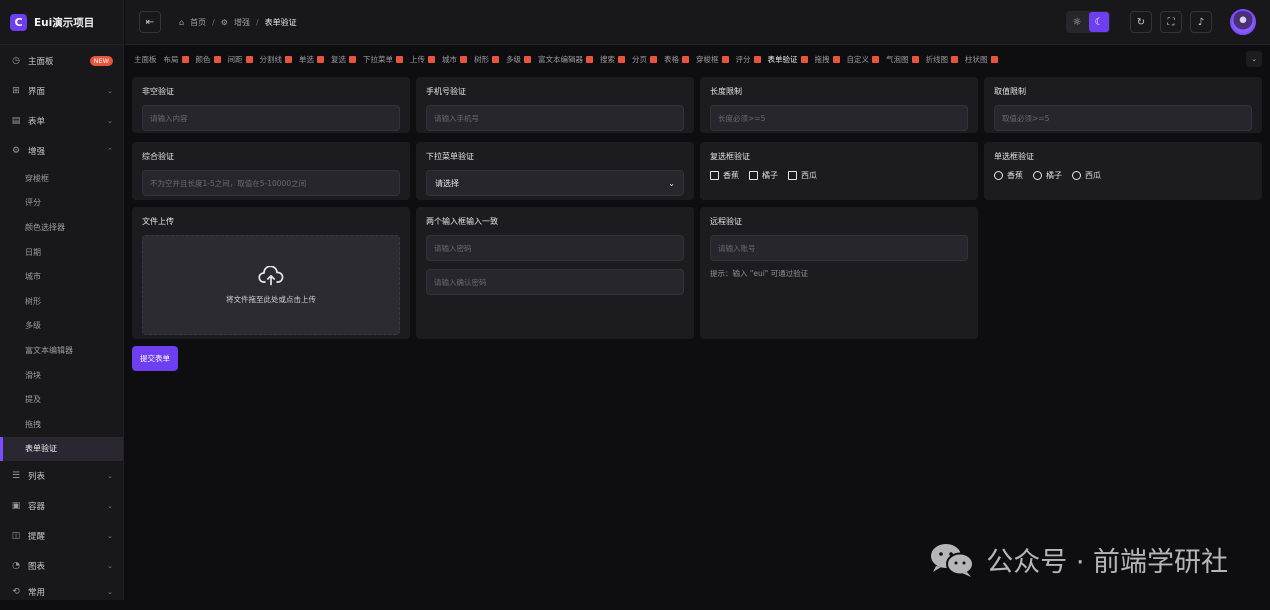 The image size is (1270, 610). Describe the element at coordinates (1047, 175) in the screenshot. I see `radio-orange: 橘子` at that location.